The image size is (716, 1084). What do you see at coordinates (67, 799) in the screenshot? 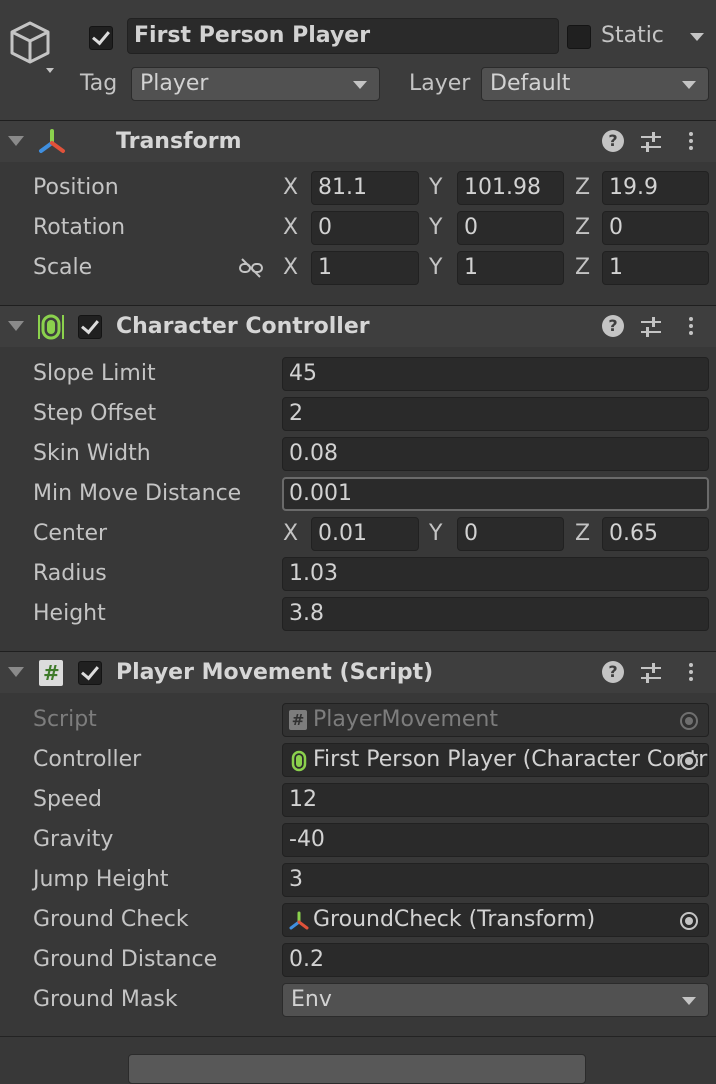
I see `speed-label: Speed` at bounding box center [67, 799].